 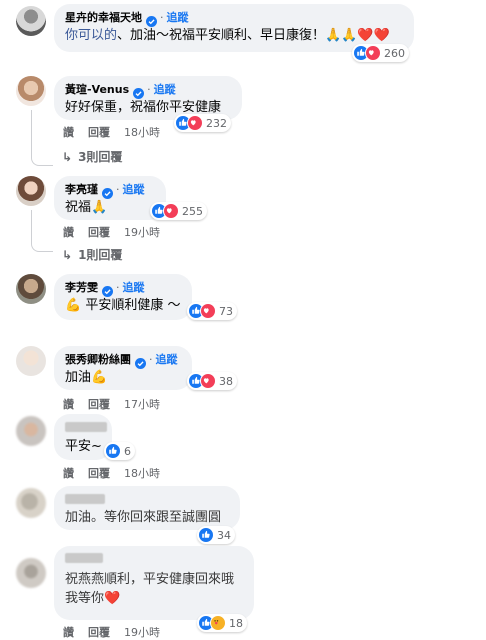 I want to click on commenter-name: 張秀卿粉絲團, so click(x=98, y=359).